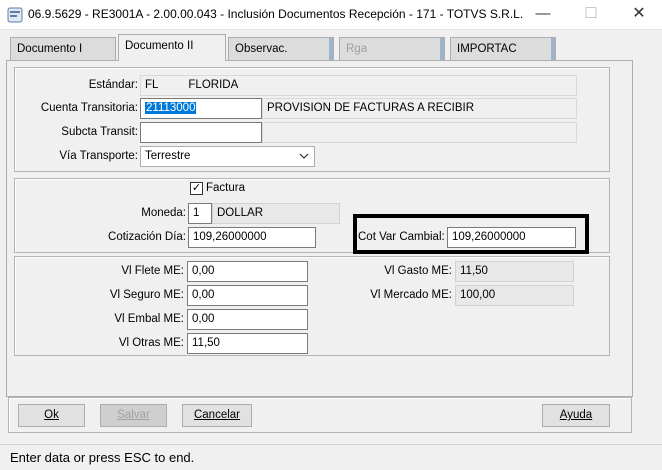  What do you see at coordinates (247, 295) in the screenshot?
I see `vl-seguro-input: 0,00` at bounding box center [247, 295].